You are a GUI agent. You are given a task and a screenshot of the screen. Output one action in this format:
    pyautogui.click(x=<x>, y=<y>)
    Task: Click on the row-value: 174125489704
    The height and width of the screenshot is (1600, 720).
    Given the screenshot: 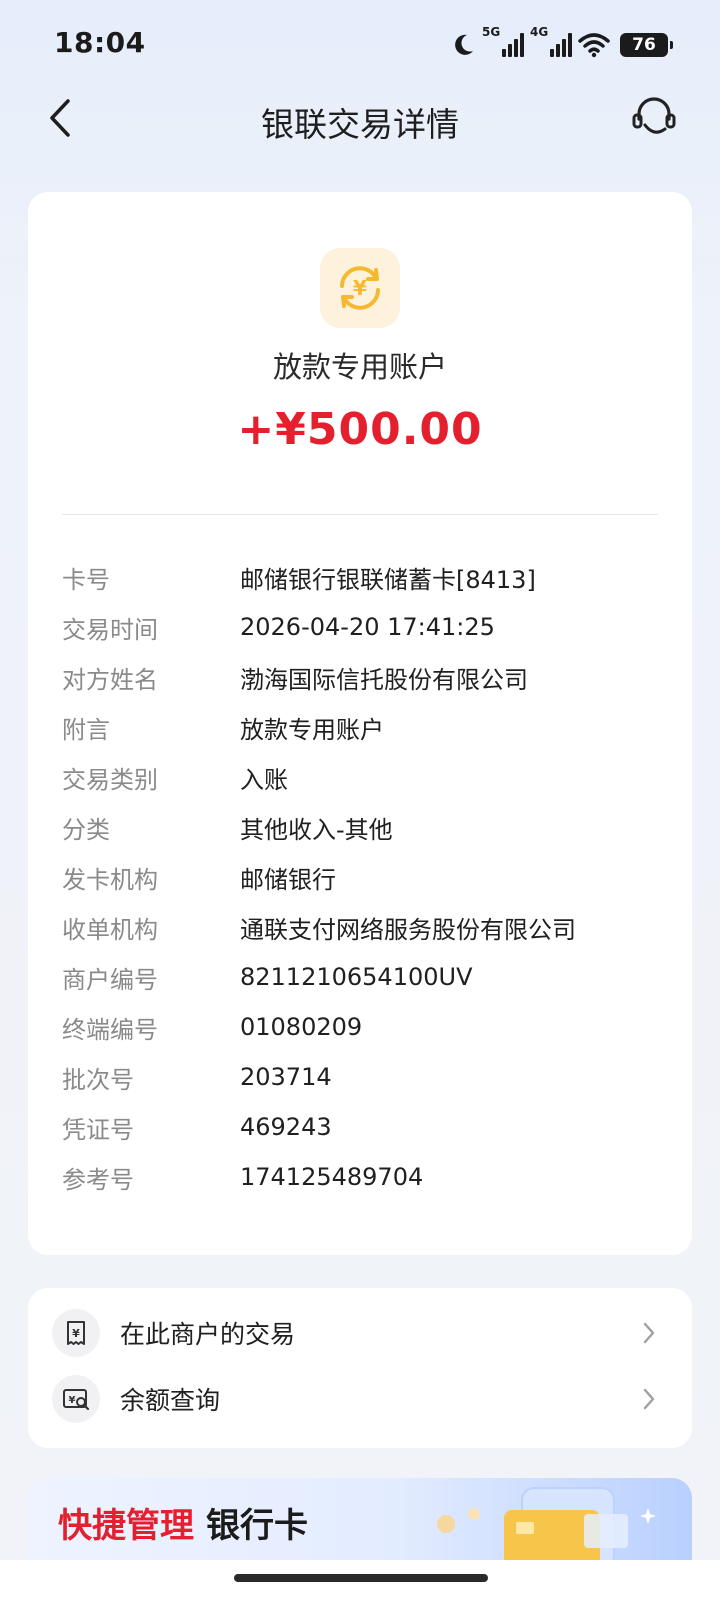 What is the action you would take?
    pyautogui.click(x=332, y=1177)
    